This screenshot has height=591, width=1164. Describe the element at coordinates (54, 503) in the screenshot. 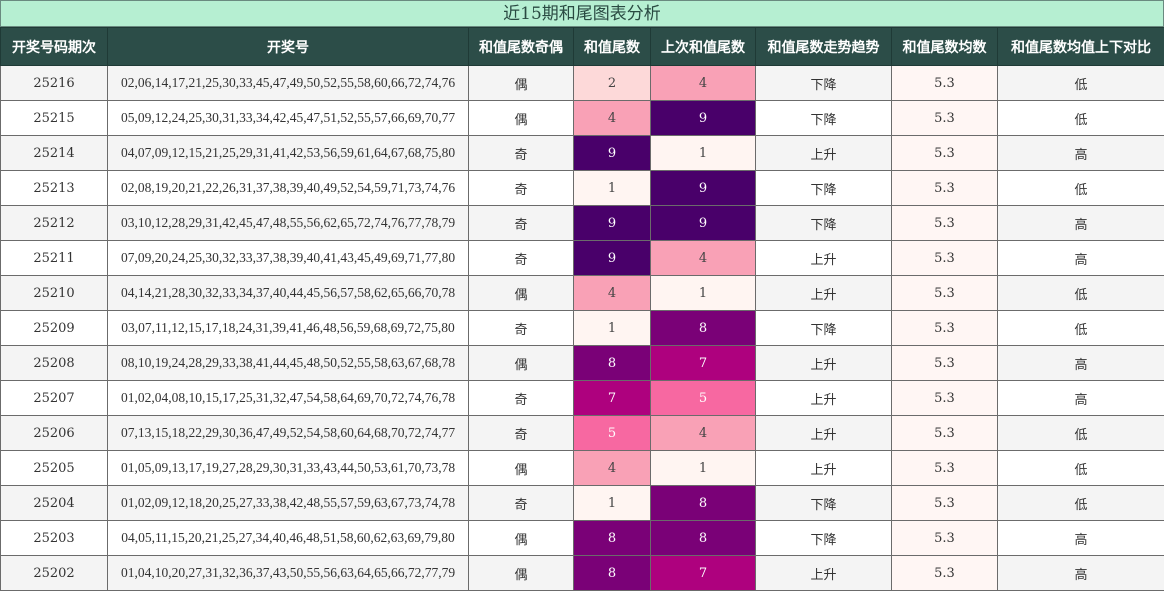

I see `issue-cell: 25204` at that location.